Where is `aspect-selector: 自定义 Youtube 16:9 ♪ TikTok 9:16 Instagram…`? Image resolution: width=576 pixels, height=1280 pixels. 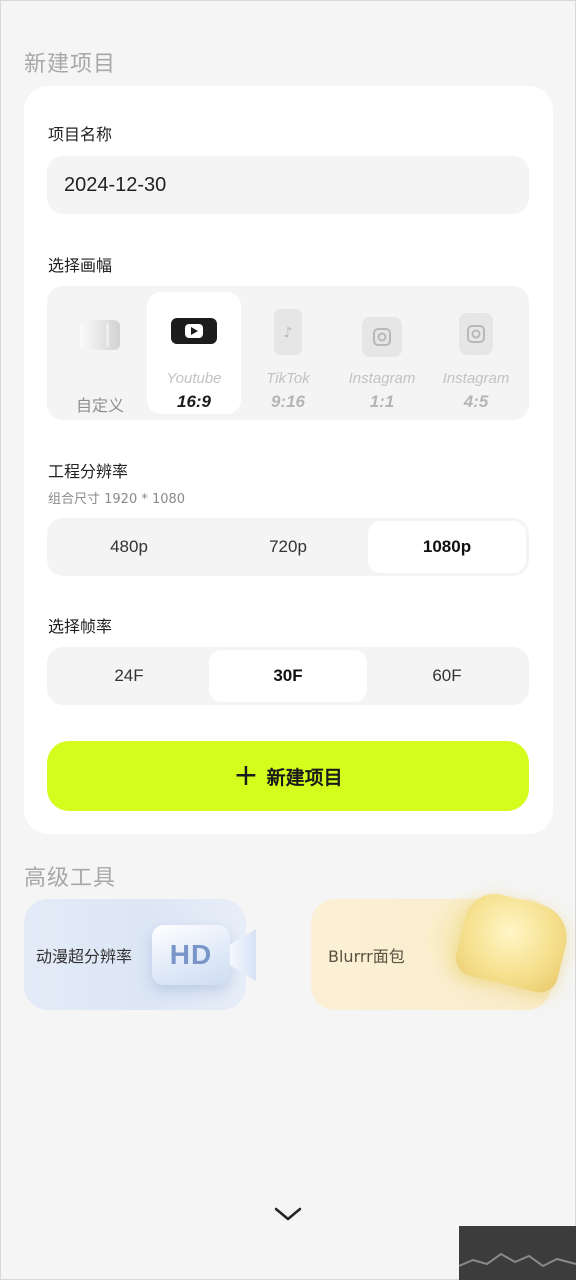 aspect-selector: 自定义 Youtube 16:9 ♪ TikTok 9:16 Instagram… is located at coordinates (288, 353).